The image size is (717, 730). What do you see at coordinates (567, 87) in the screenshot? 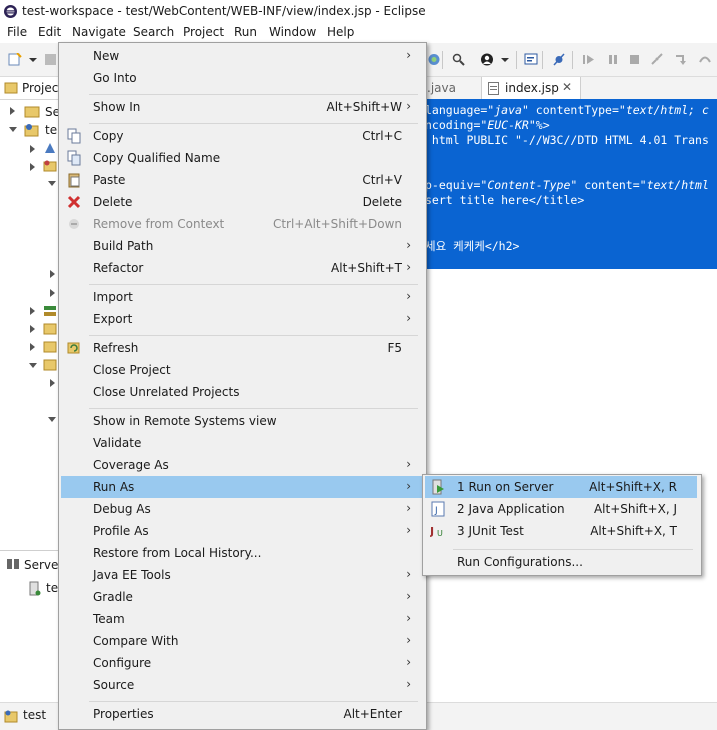
I see `close-icon: ✕` at bounding box center [567, 87].